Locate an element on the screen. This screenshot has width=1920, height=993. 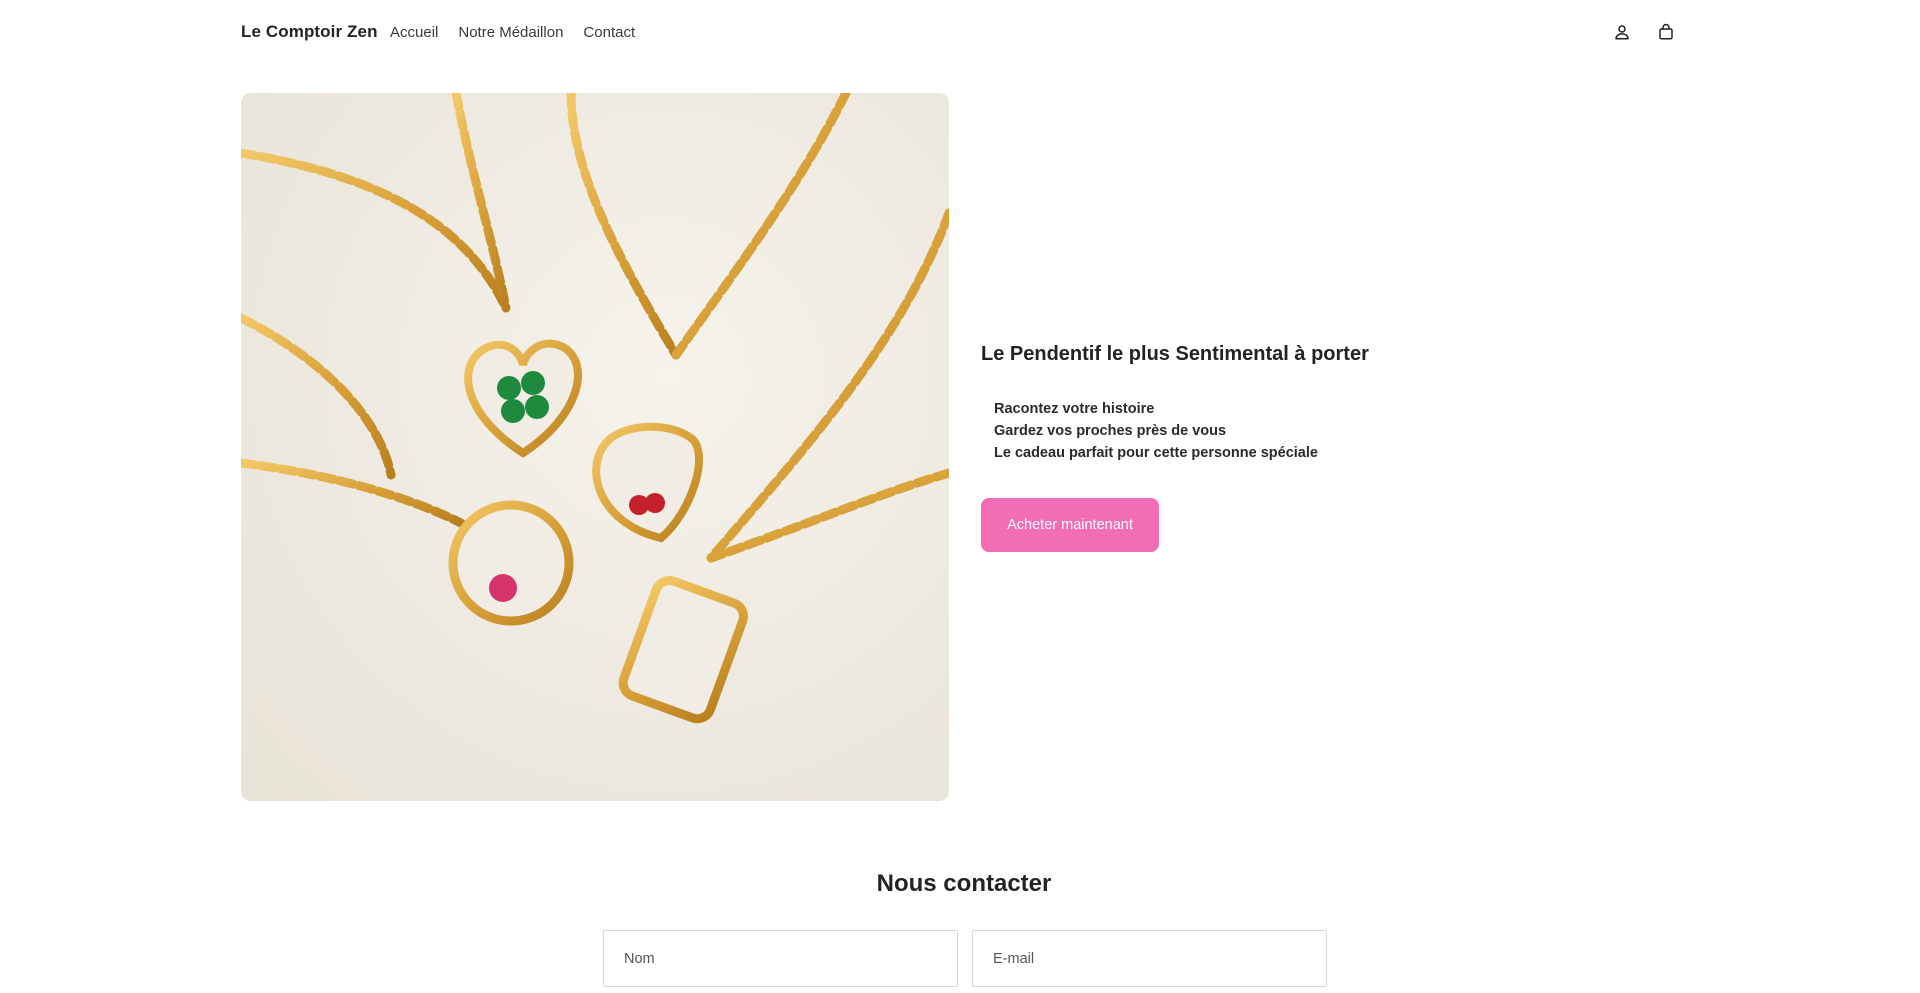
account-icon is located at coordinates (1622, 32).